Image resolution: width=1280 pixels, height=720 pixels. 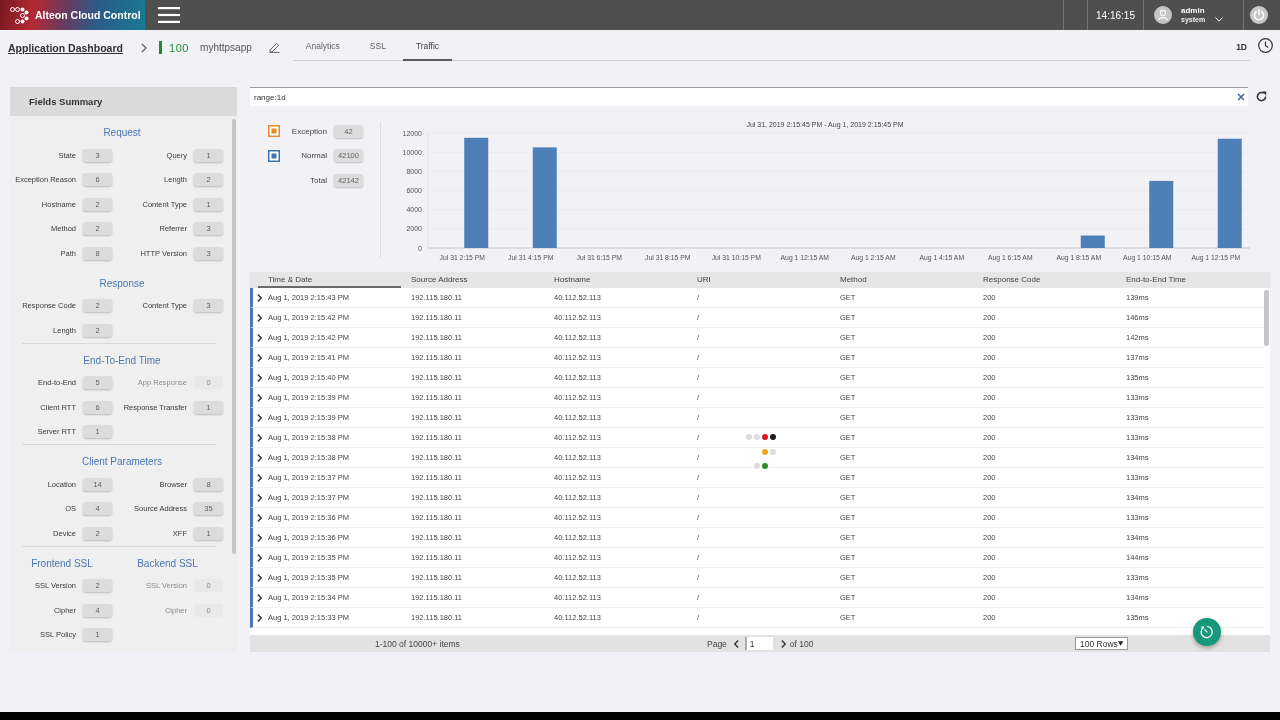 I want to click on user-menu-button, so click(x=1219, y=19).